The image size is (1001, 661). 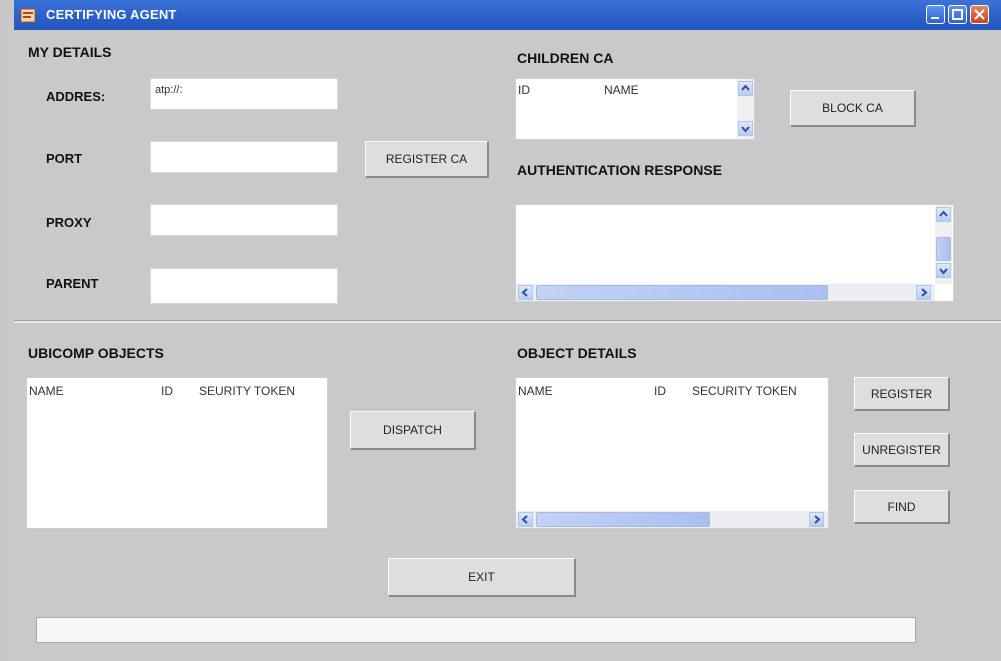 I want to click on close-button, so click(x=979, y=14).